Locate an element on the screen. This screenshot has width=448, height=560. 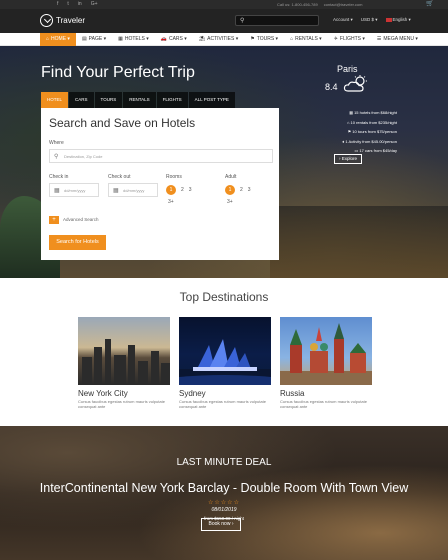
adult-label: Adult is located at coordinates (231, 177).